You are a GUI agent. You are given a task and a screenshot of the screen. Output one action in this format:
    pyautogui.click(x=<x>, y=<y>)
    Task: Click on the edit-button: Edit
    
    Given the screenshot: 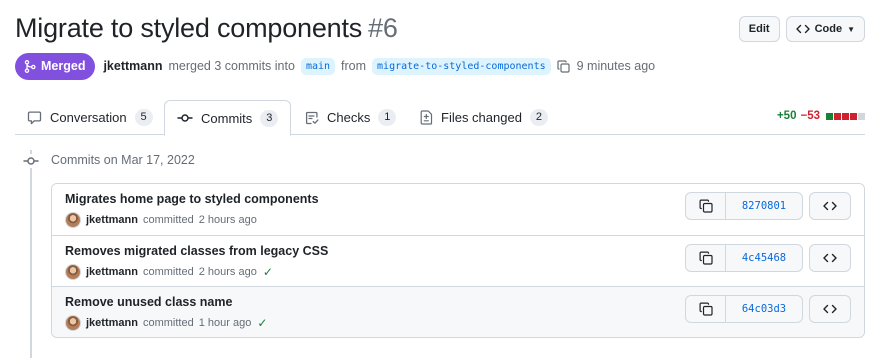 What is the action you would take?
    pyautogui.click(x=759, y=29)
    